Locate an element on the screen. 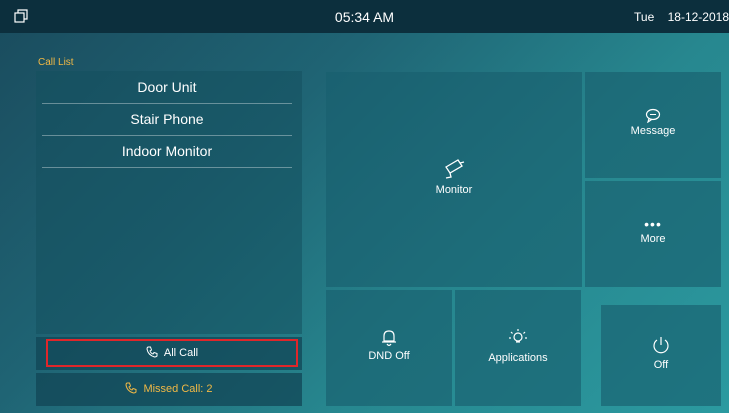 The image size is (729, 419). monitor-label: Monitor is located at coordinates (454, 190).